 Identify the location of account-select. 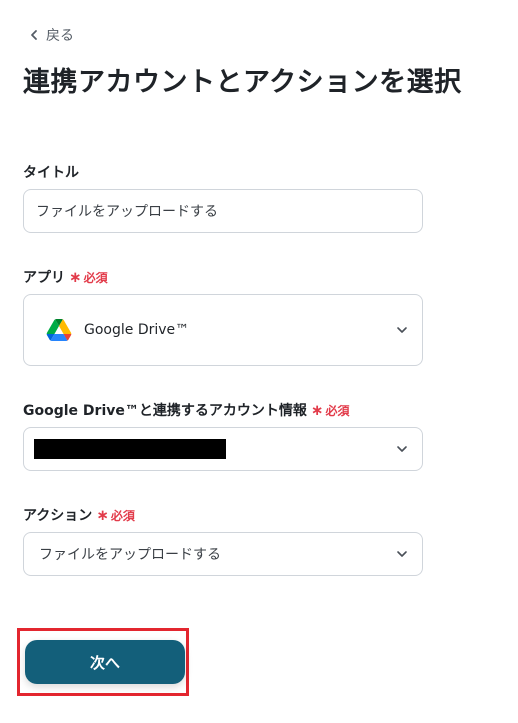
(223, 449).